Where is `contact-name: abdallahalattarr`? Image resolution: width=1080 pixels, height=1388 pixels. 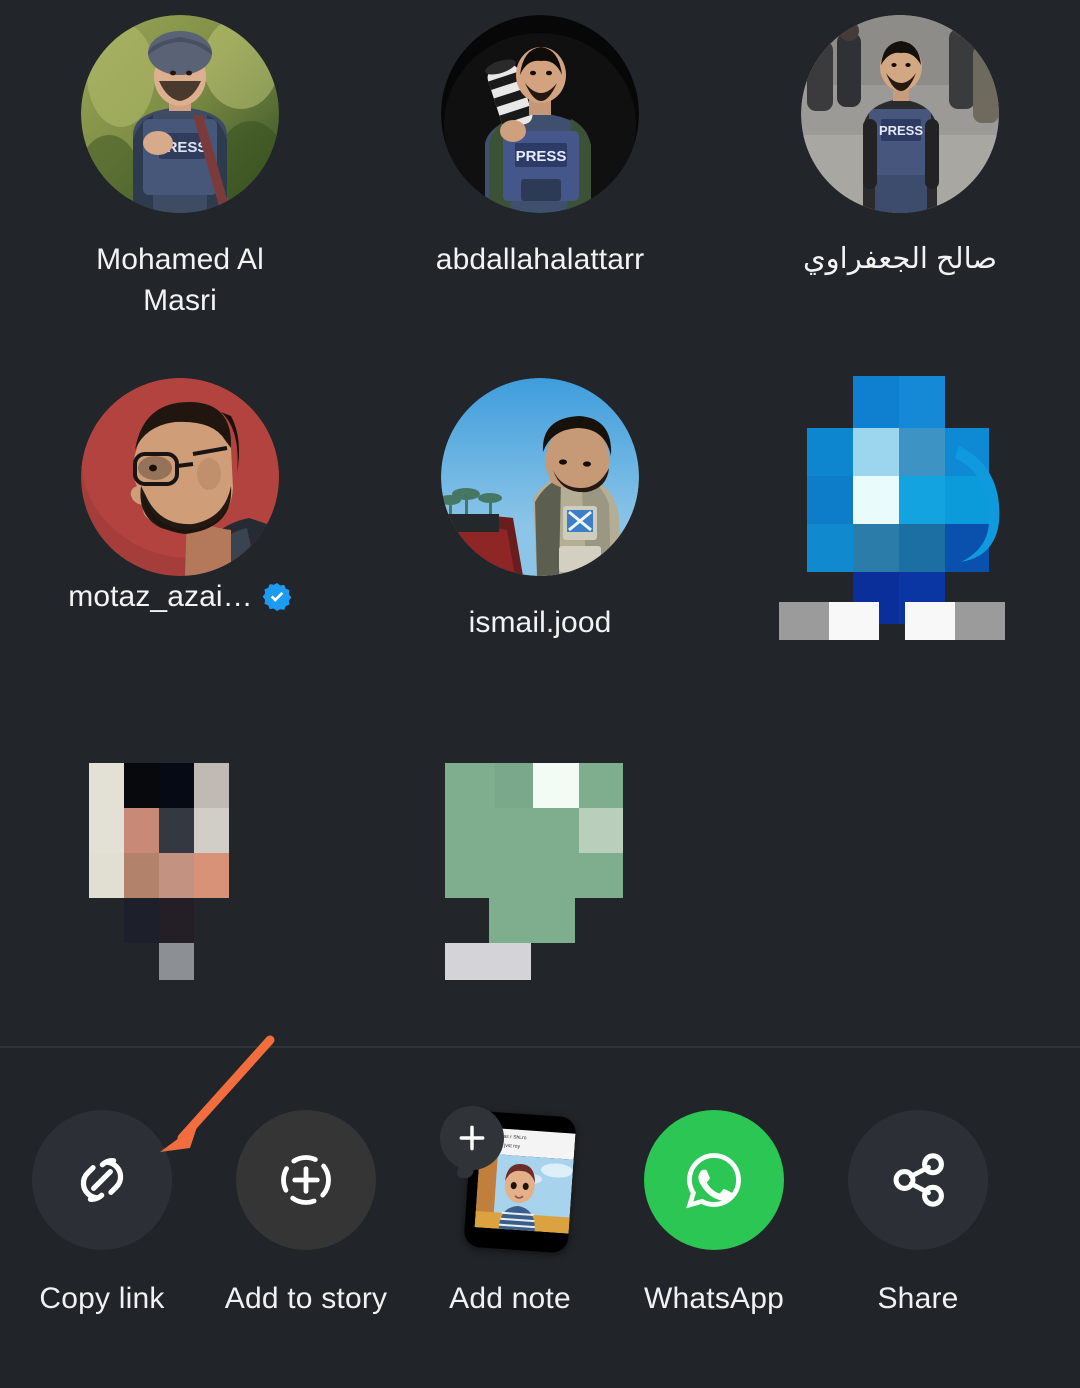
contact-name: abdallahalattarr is located at coordinates (540, 259).